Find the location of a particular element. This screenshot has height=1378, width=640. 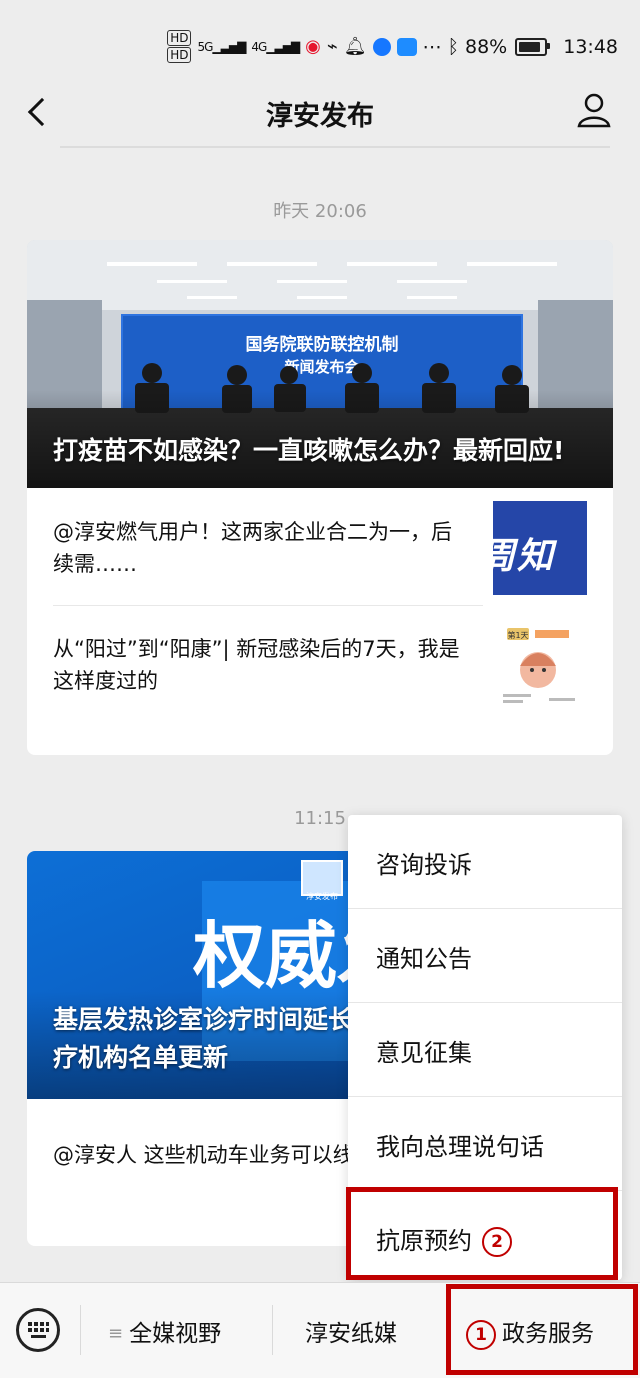

message-timestamp: 昨天 20:06 is located at coordinates (320, 211).